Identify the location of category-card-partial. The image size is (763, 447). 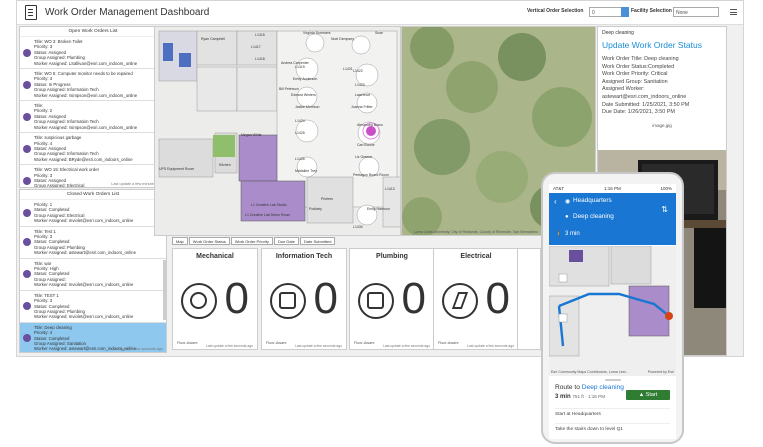
(529, 299).